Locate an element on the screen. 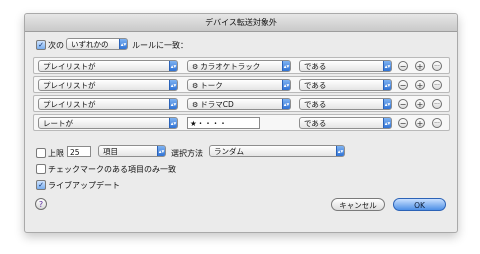 Image resolution: width=480 pixels, height=254 pixels. rule-row: プレイリストが ▴▾ ⚙ カラオケトラック ▴▾ である ▴▾ − + ··· is located at coordinates (241, 65).